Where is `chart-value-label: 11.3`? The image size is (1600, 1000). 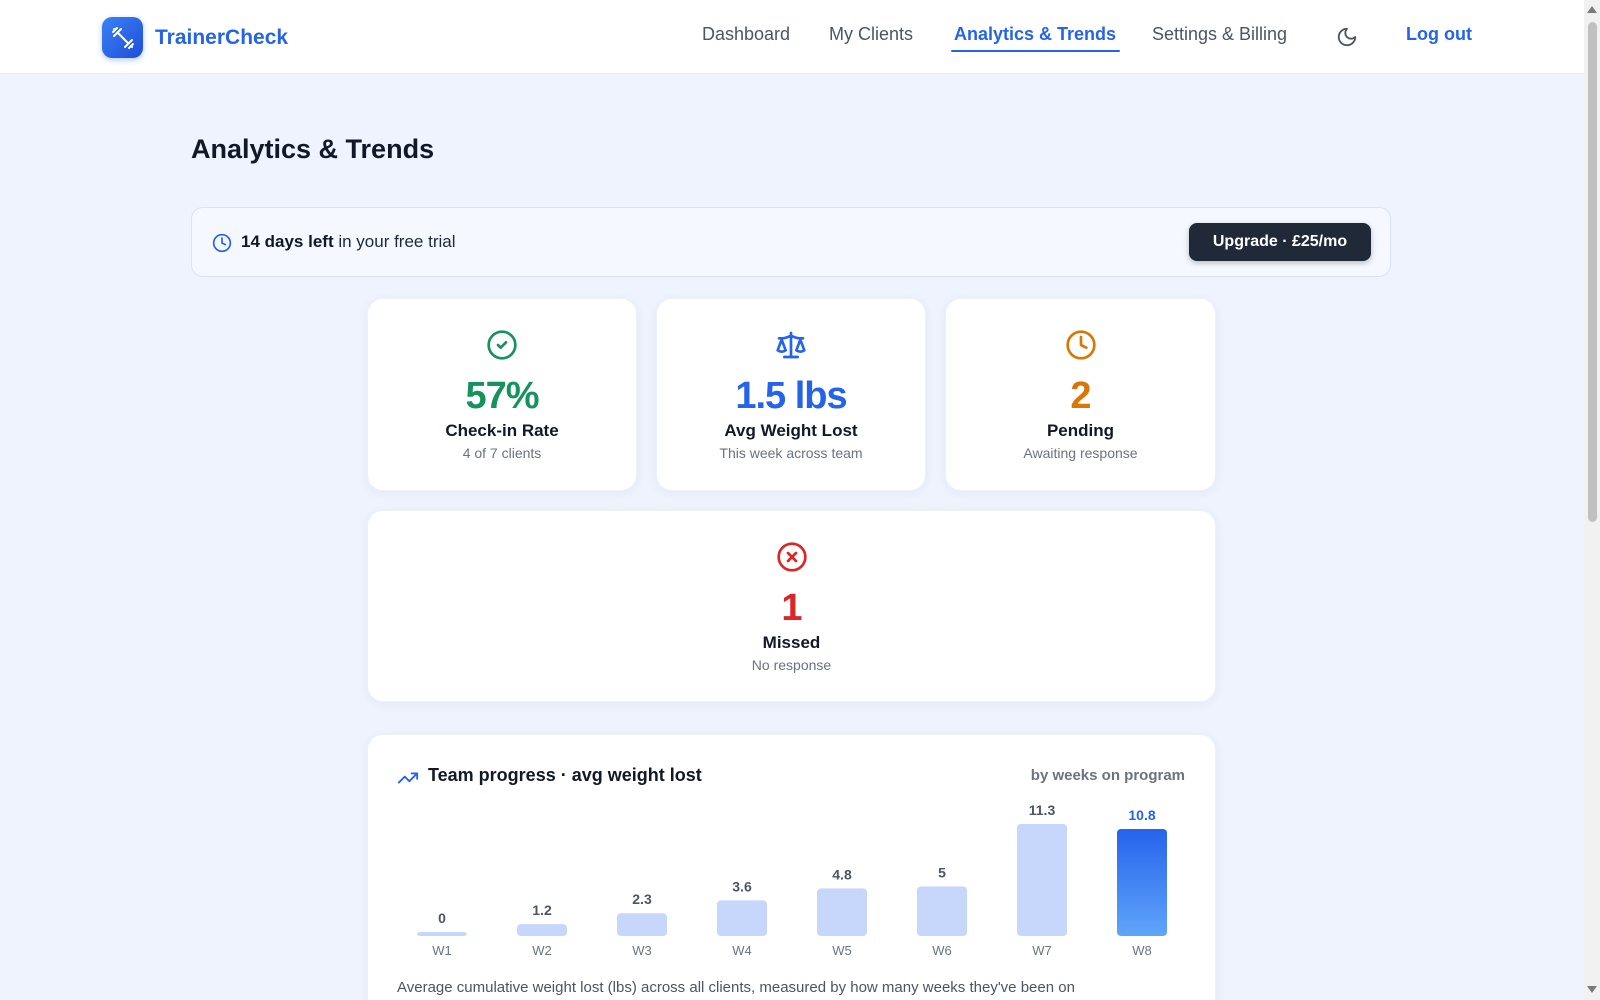
chart-value-label: 11.3 is located at coordinates (1042, 810).